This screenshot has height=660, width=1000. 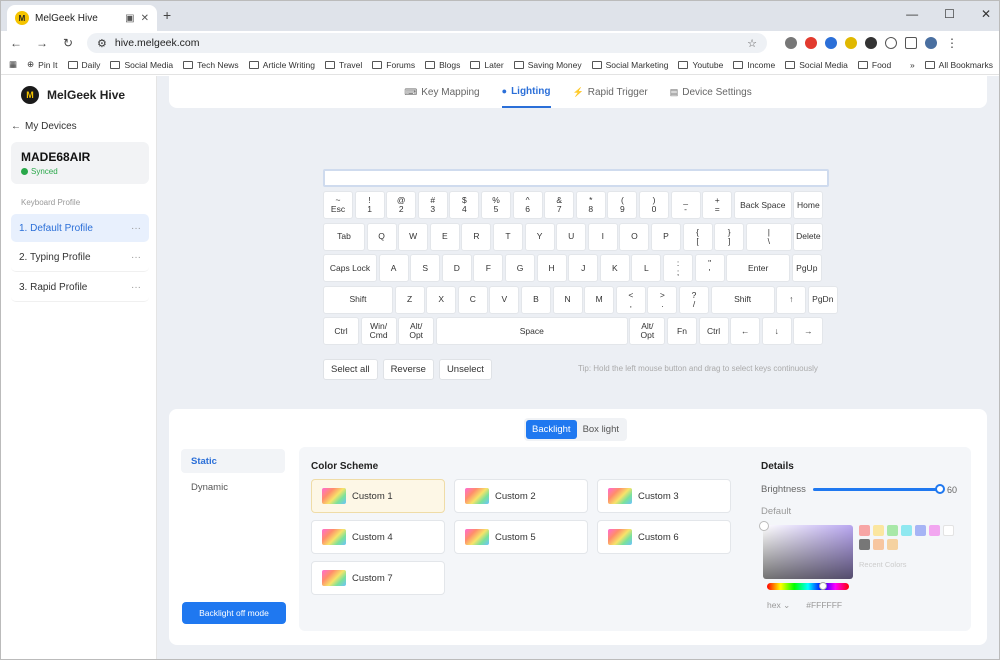 I want to click on key: _ -, so click(x=685, y=205).